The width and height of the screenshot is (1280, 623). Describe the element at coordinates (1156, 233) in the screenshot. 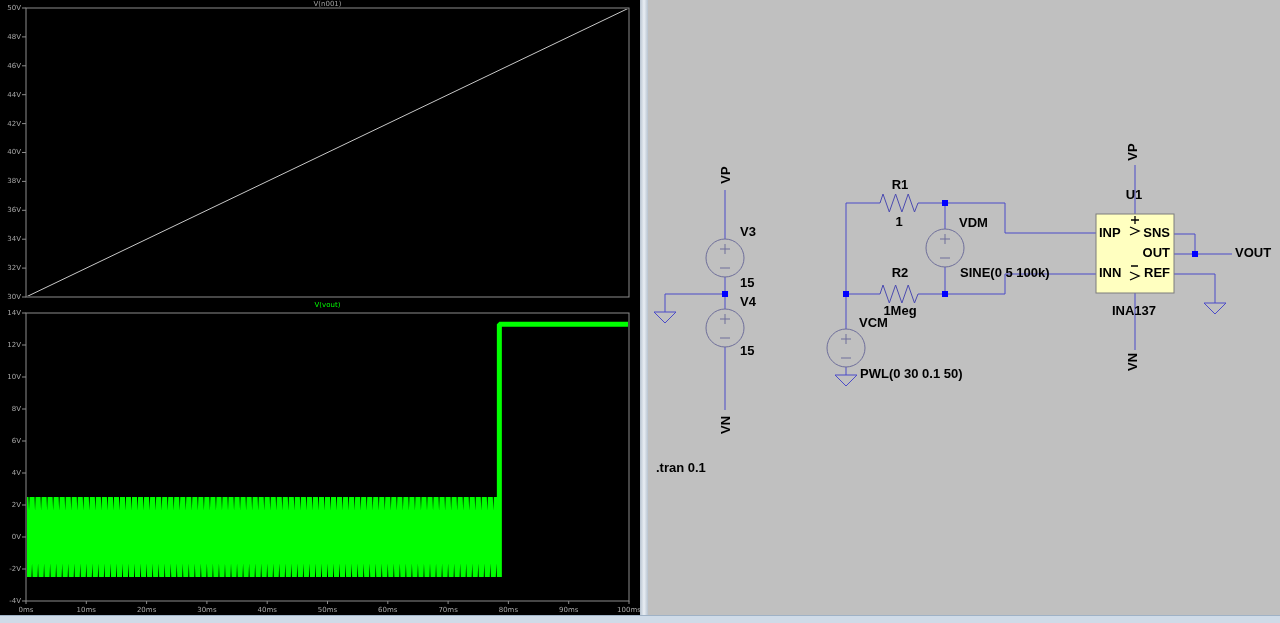

I see `pin-label: SNS` at that location.